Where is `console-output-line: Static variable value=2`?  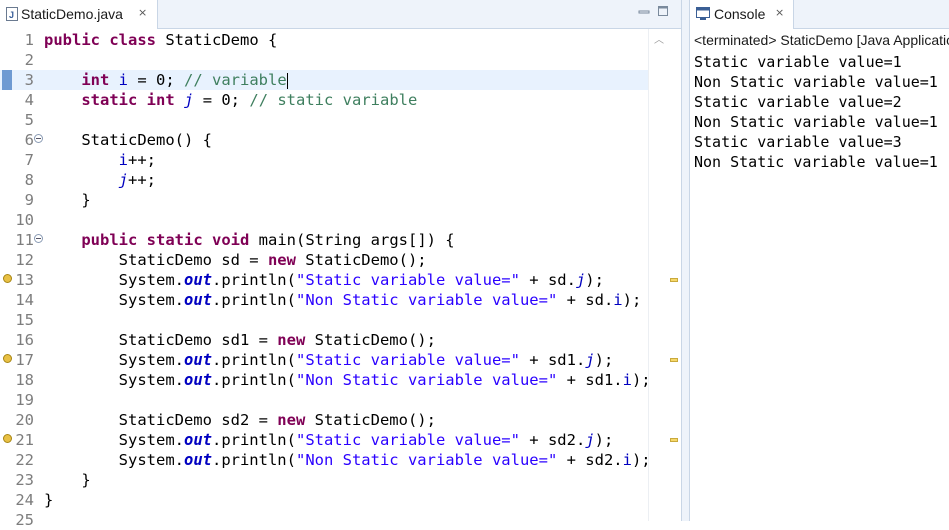 console-output-line: Static variable value=2 is located at coordinates (798, 102).